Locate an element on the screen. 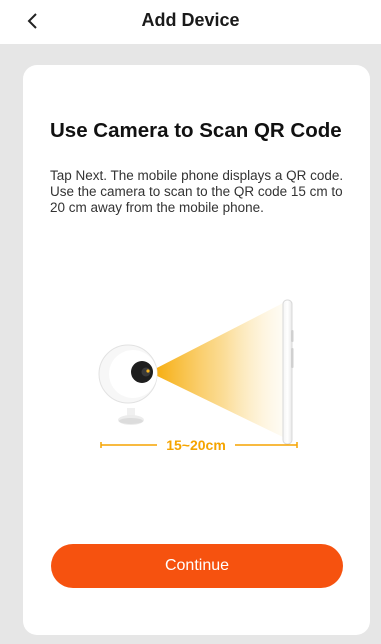 The height and width of the screenshot is (644, 381). page-title: Add Device is located at coordinates (190, 20).